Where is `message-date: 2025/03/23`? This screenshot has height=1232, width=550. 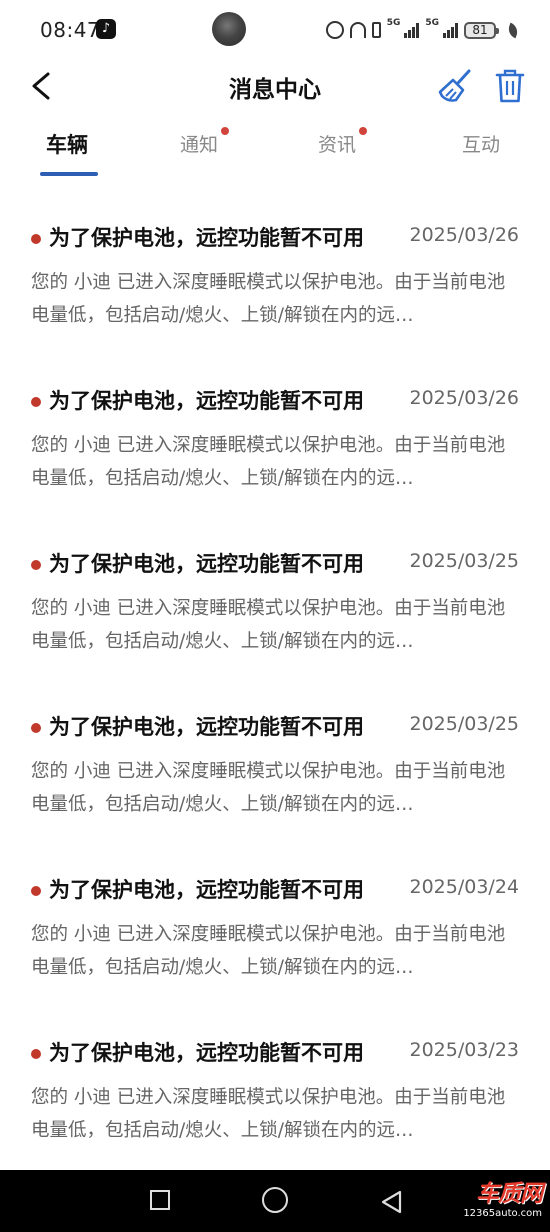
message-date: 2025/03/23 is located at coordinates (464, 1050).